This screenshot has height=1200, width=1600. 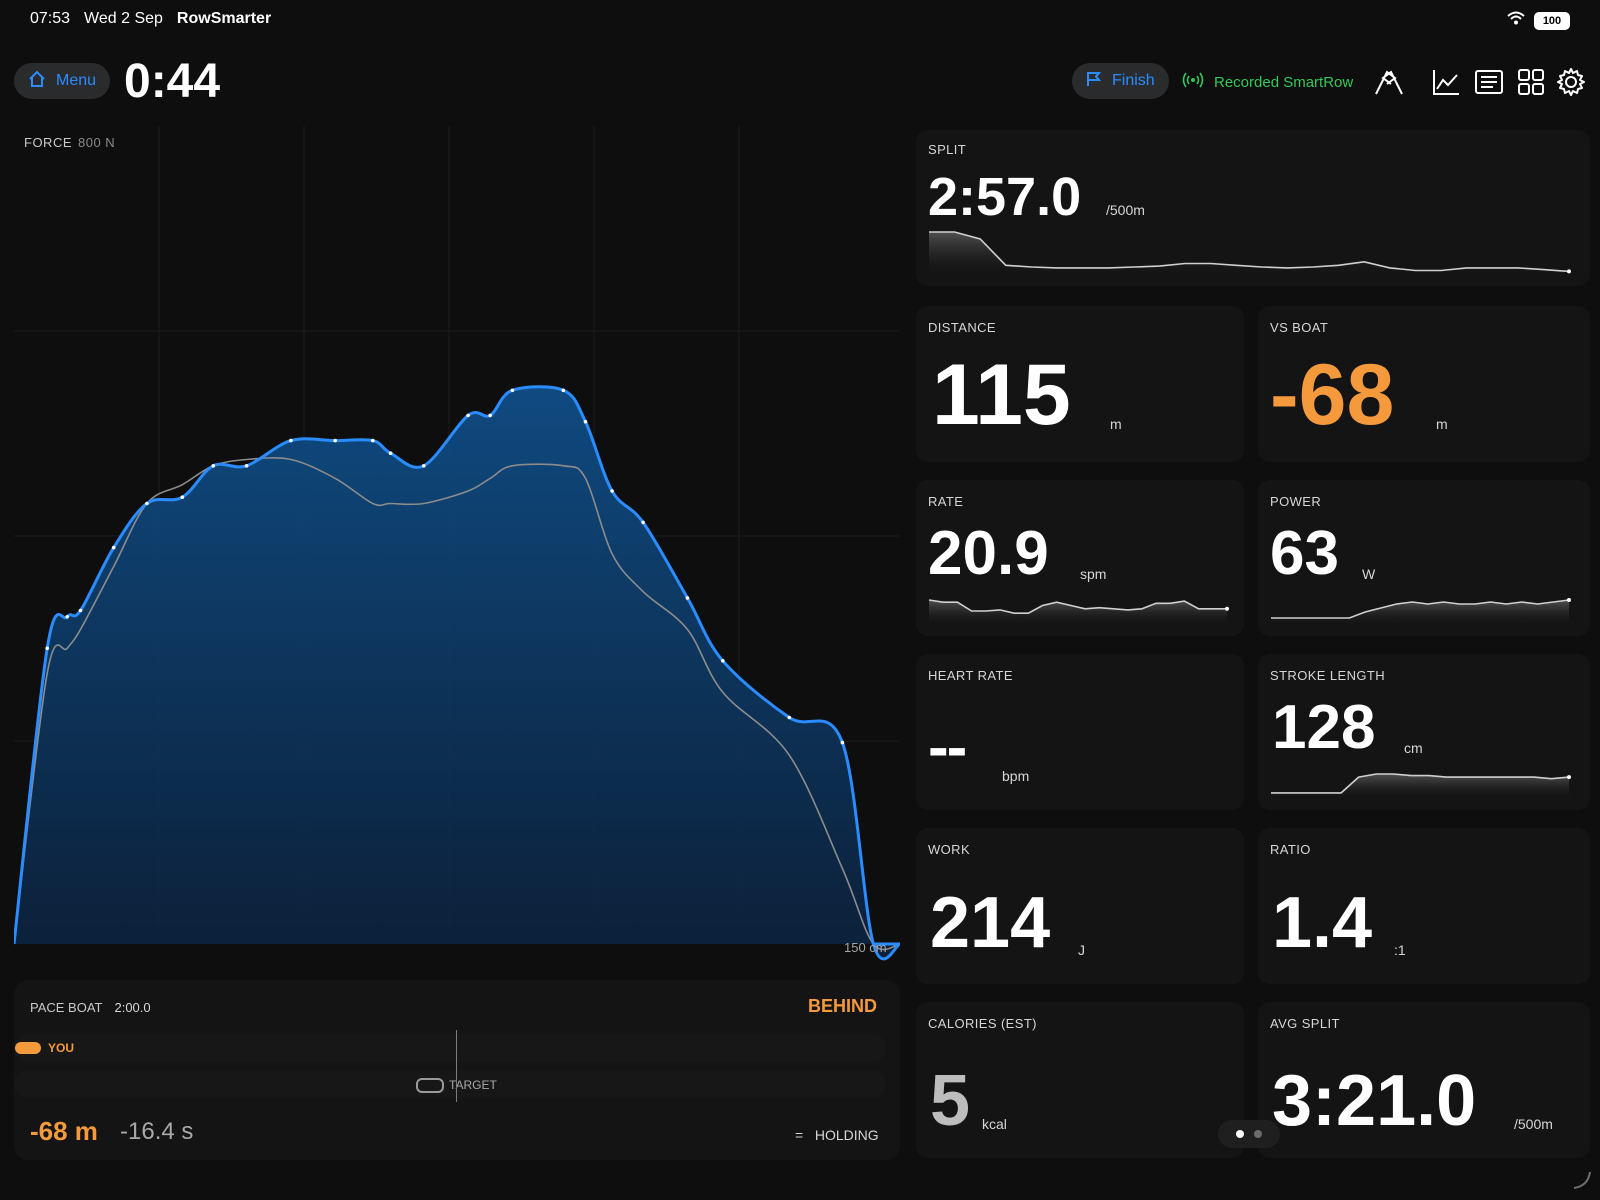 I want to click on page-indicator, so click(x=1249, y=1134).